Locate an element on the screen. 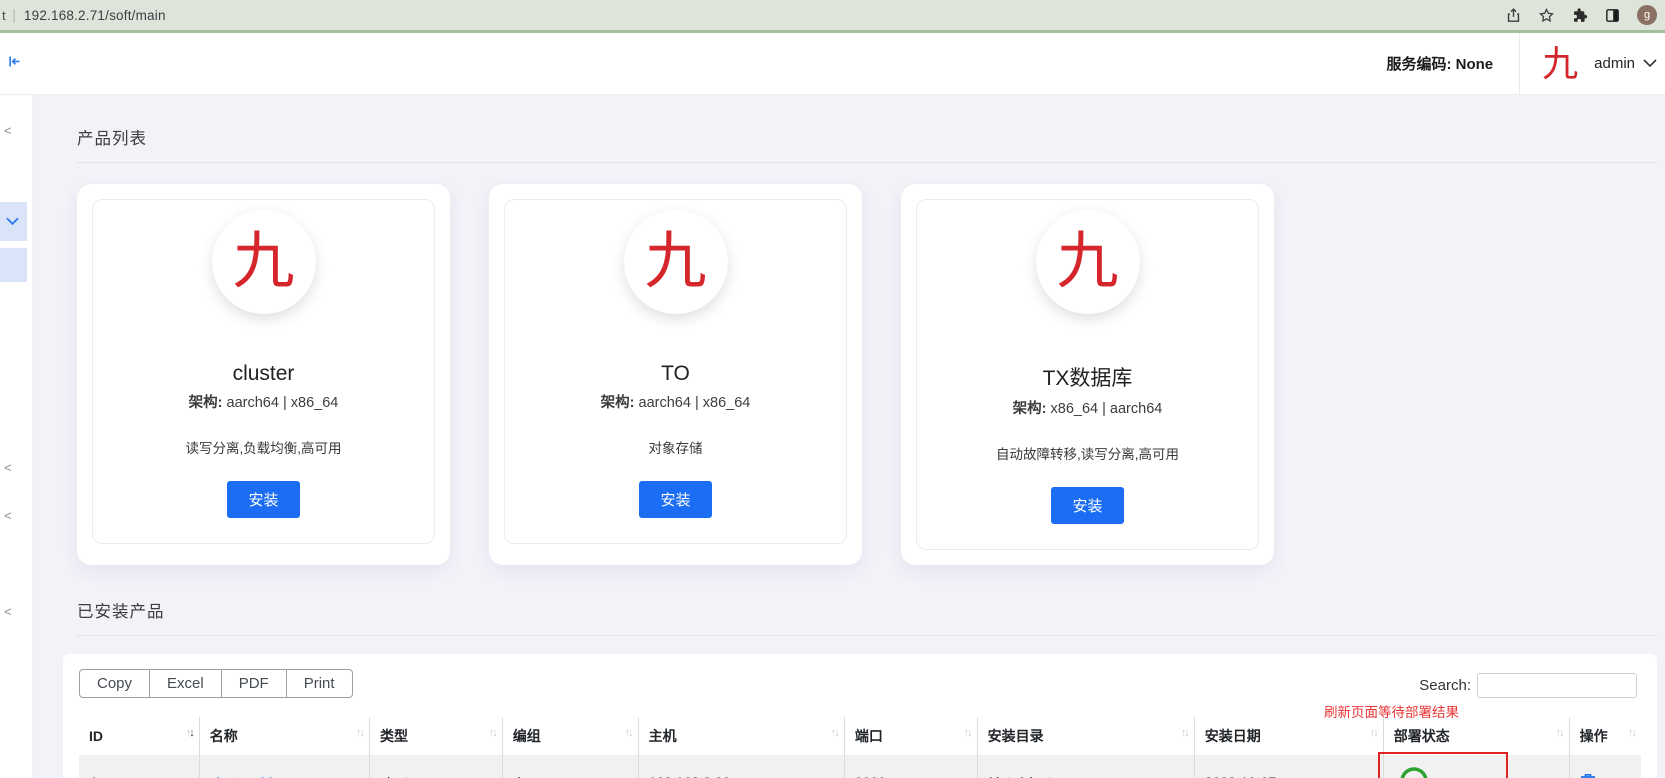 The width and height of the screenshot is (1665, 778). column-header-install-date: 安装日期 ↑↓ is located at coordinates (1289, 736).